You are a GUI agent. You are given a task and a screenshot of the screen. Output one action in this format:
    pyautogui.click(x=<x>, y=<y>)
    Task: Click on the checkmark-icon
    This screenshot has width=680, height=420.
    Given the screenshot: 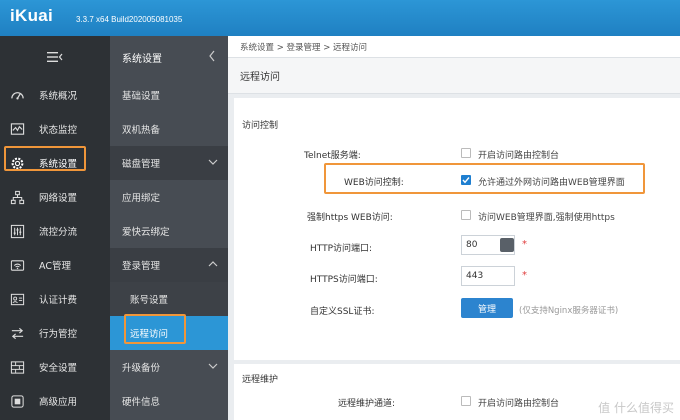 What is the action you would take?
    pyautogui.click(x=466, y=180)
    